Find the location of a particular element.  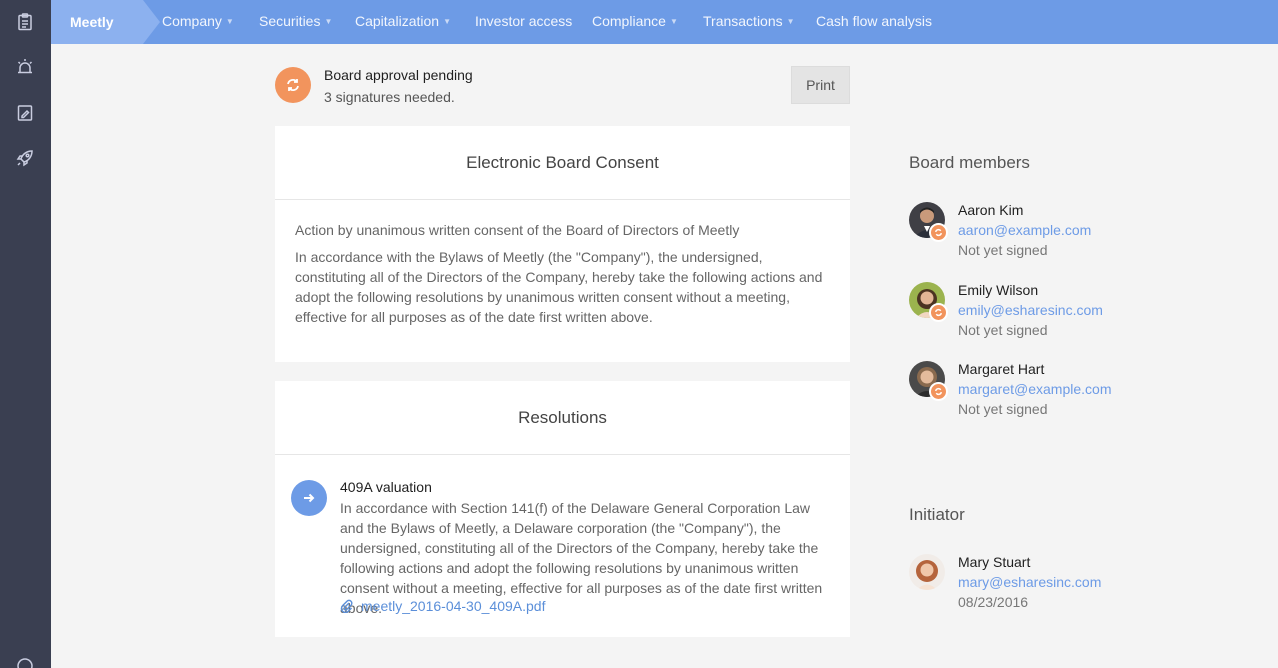

alert-subtitle: 3 signatures needed. is located at coordinates (389, 97).